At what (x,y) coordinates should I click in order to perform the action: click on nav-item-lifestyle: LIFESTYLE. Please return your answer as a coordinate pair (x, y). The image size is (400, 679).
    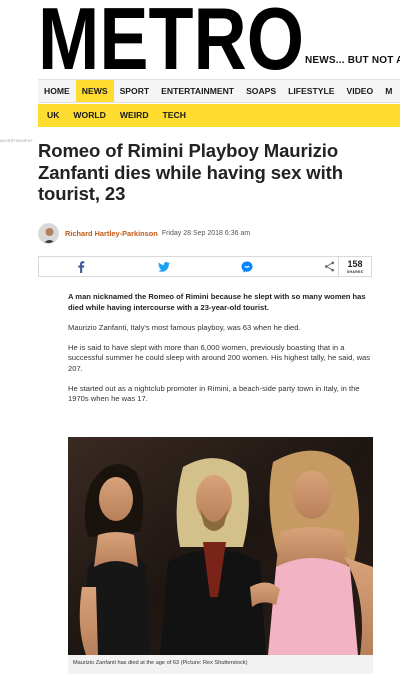
    Looking at the image, I should click on (311, 91).